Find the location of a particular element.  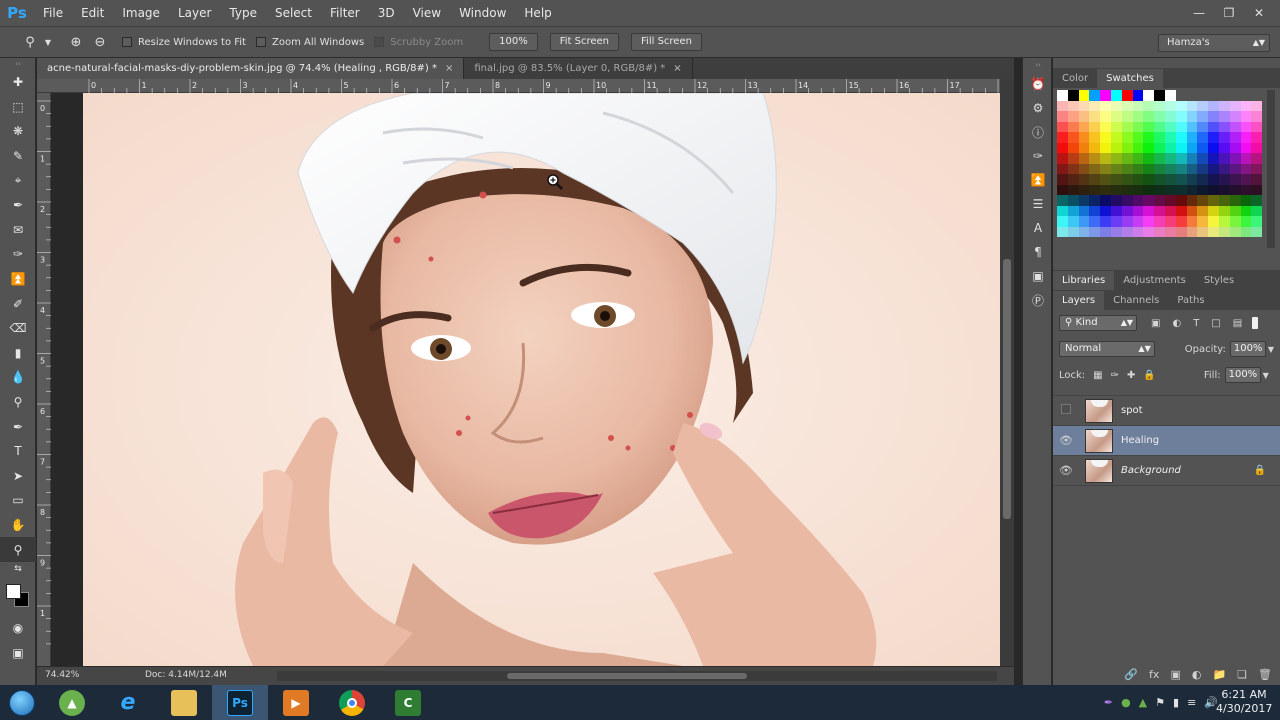

eye-icon: 👁 is located at coordinates (1066, 440).